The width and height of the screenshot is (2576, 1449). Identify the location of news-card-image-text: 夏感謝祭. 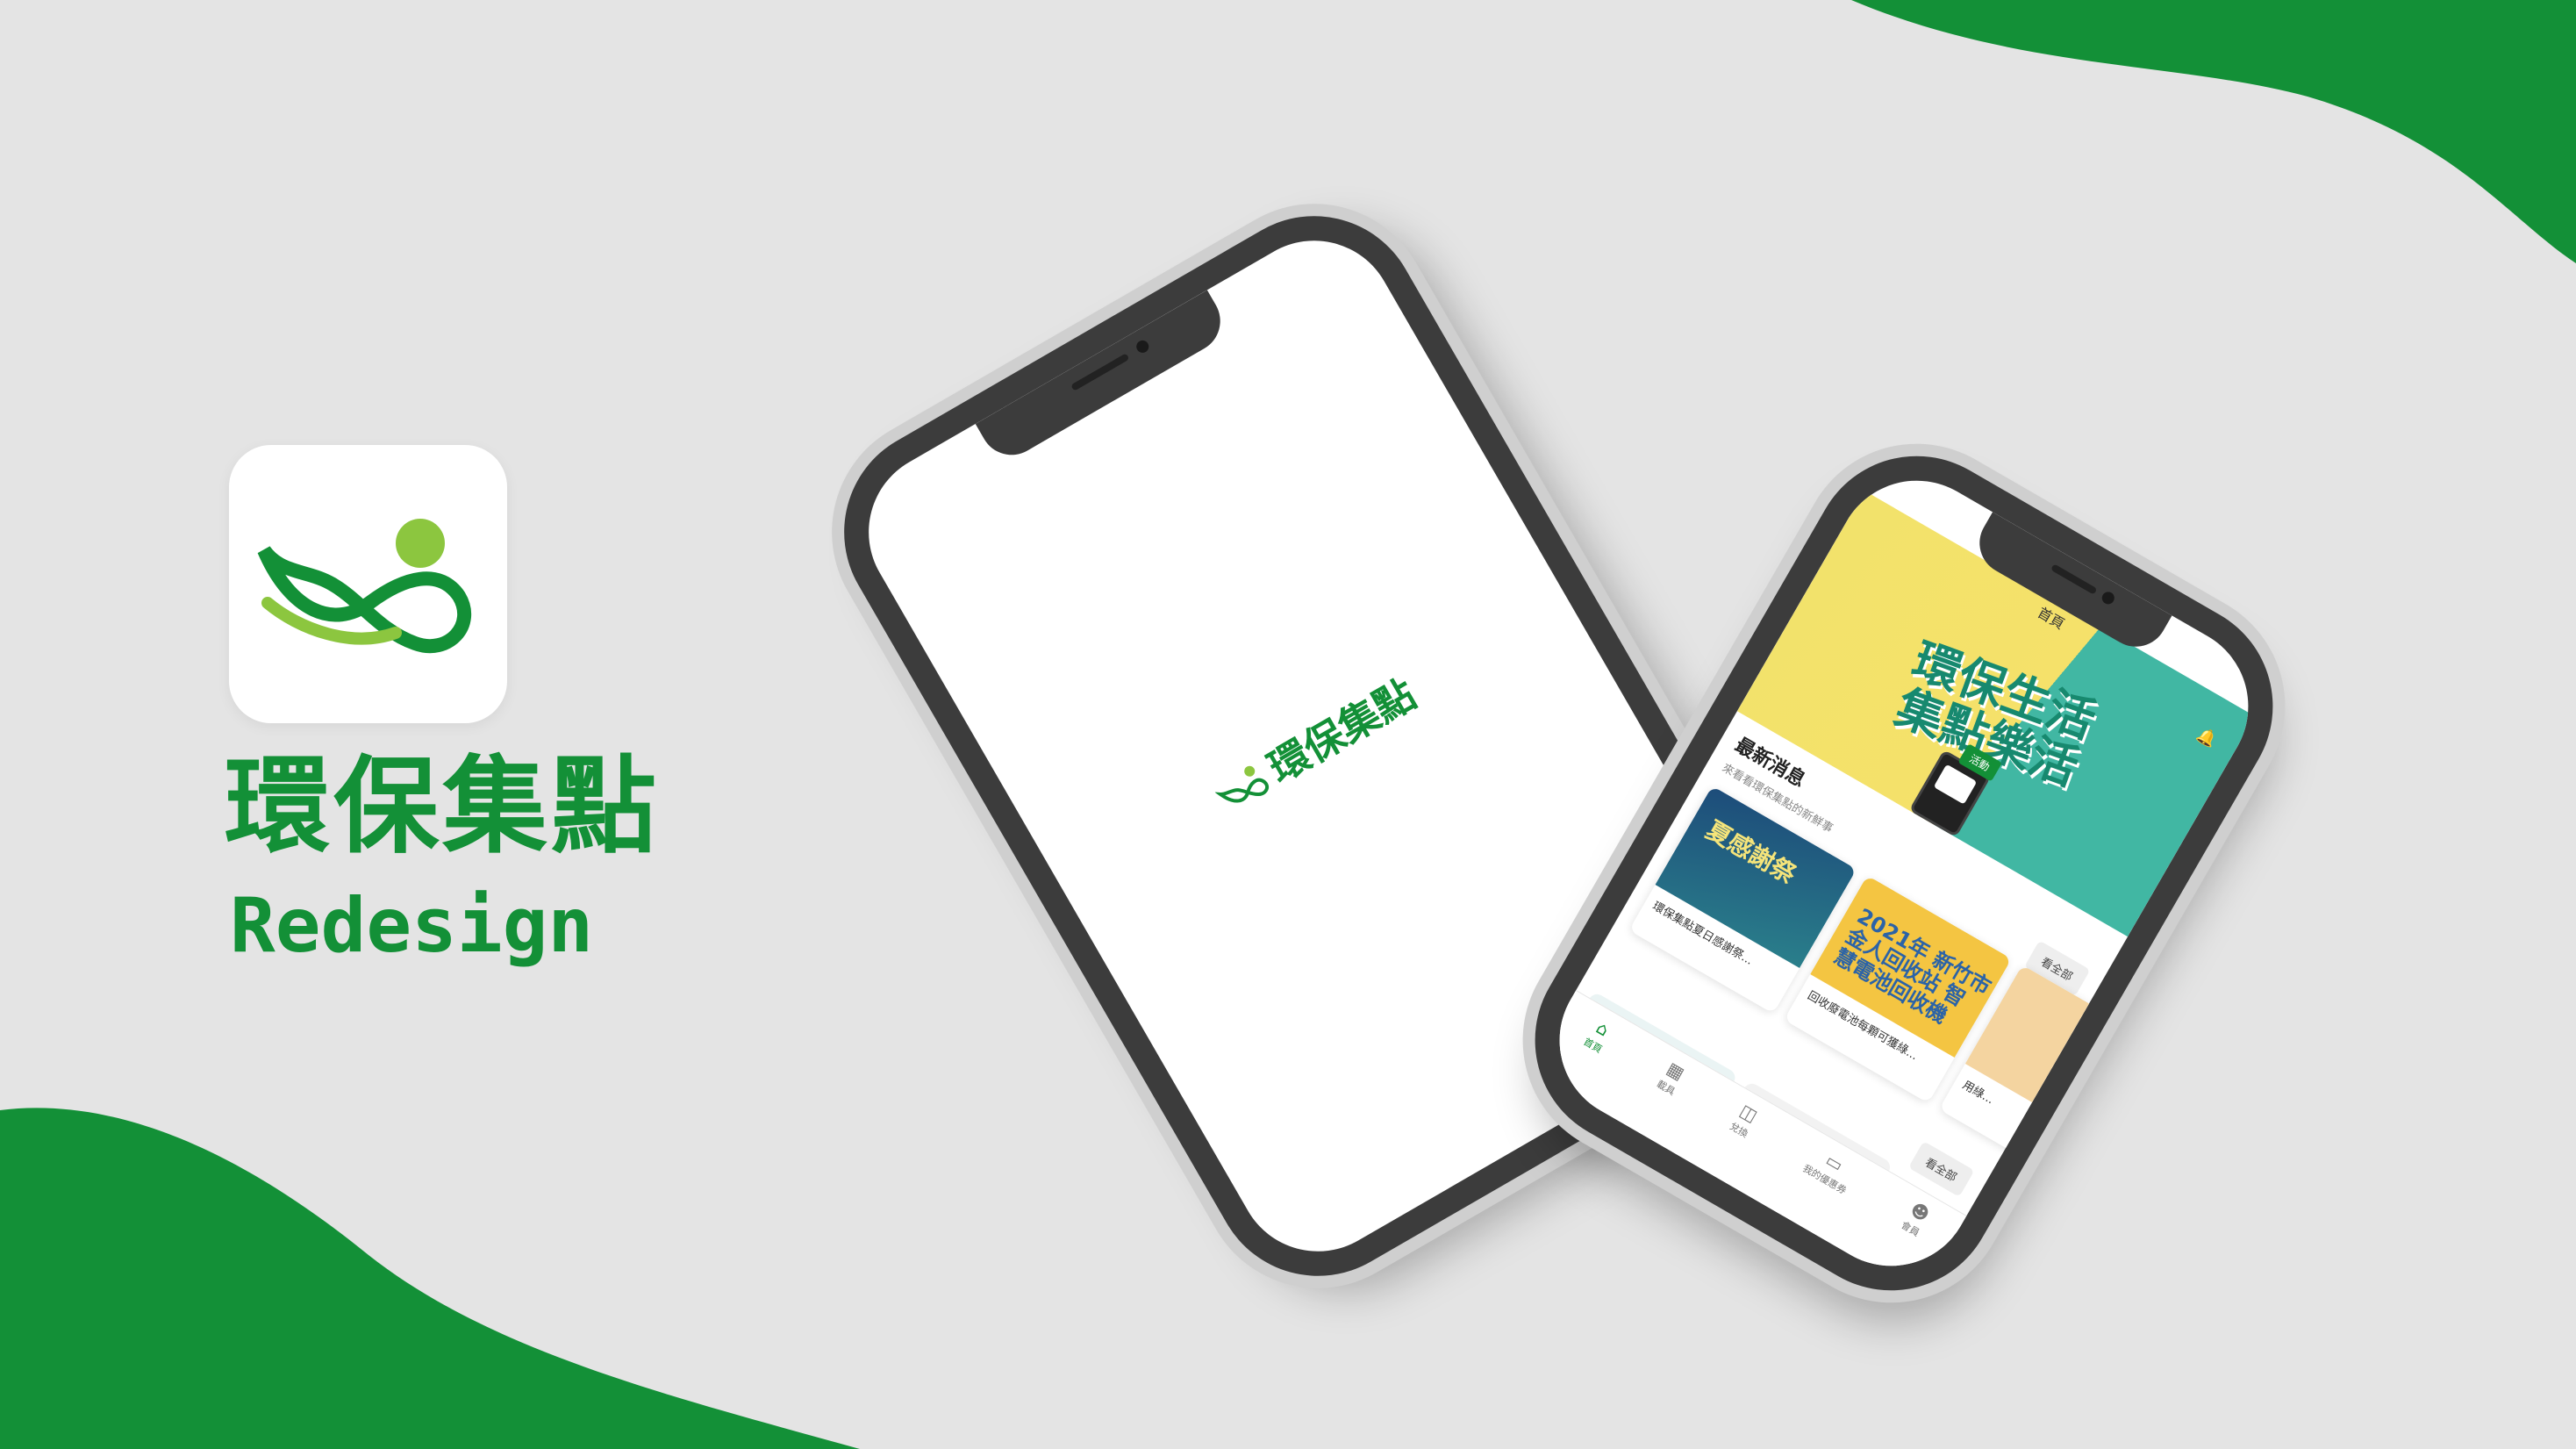
(1750, 852).